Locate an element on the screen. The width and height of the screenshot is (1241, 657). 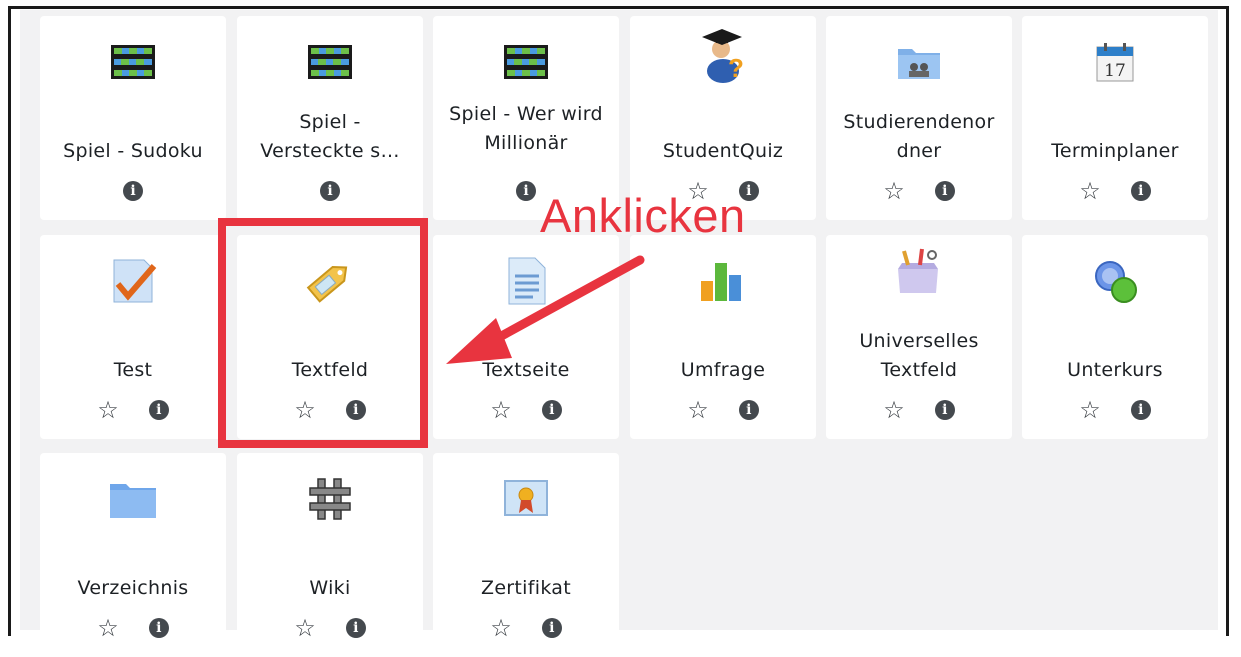
activity-tile-textseite: Textseite ☆ i is located at coordinates (526, 337).